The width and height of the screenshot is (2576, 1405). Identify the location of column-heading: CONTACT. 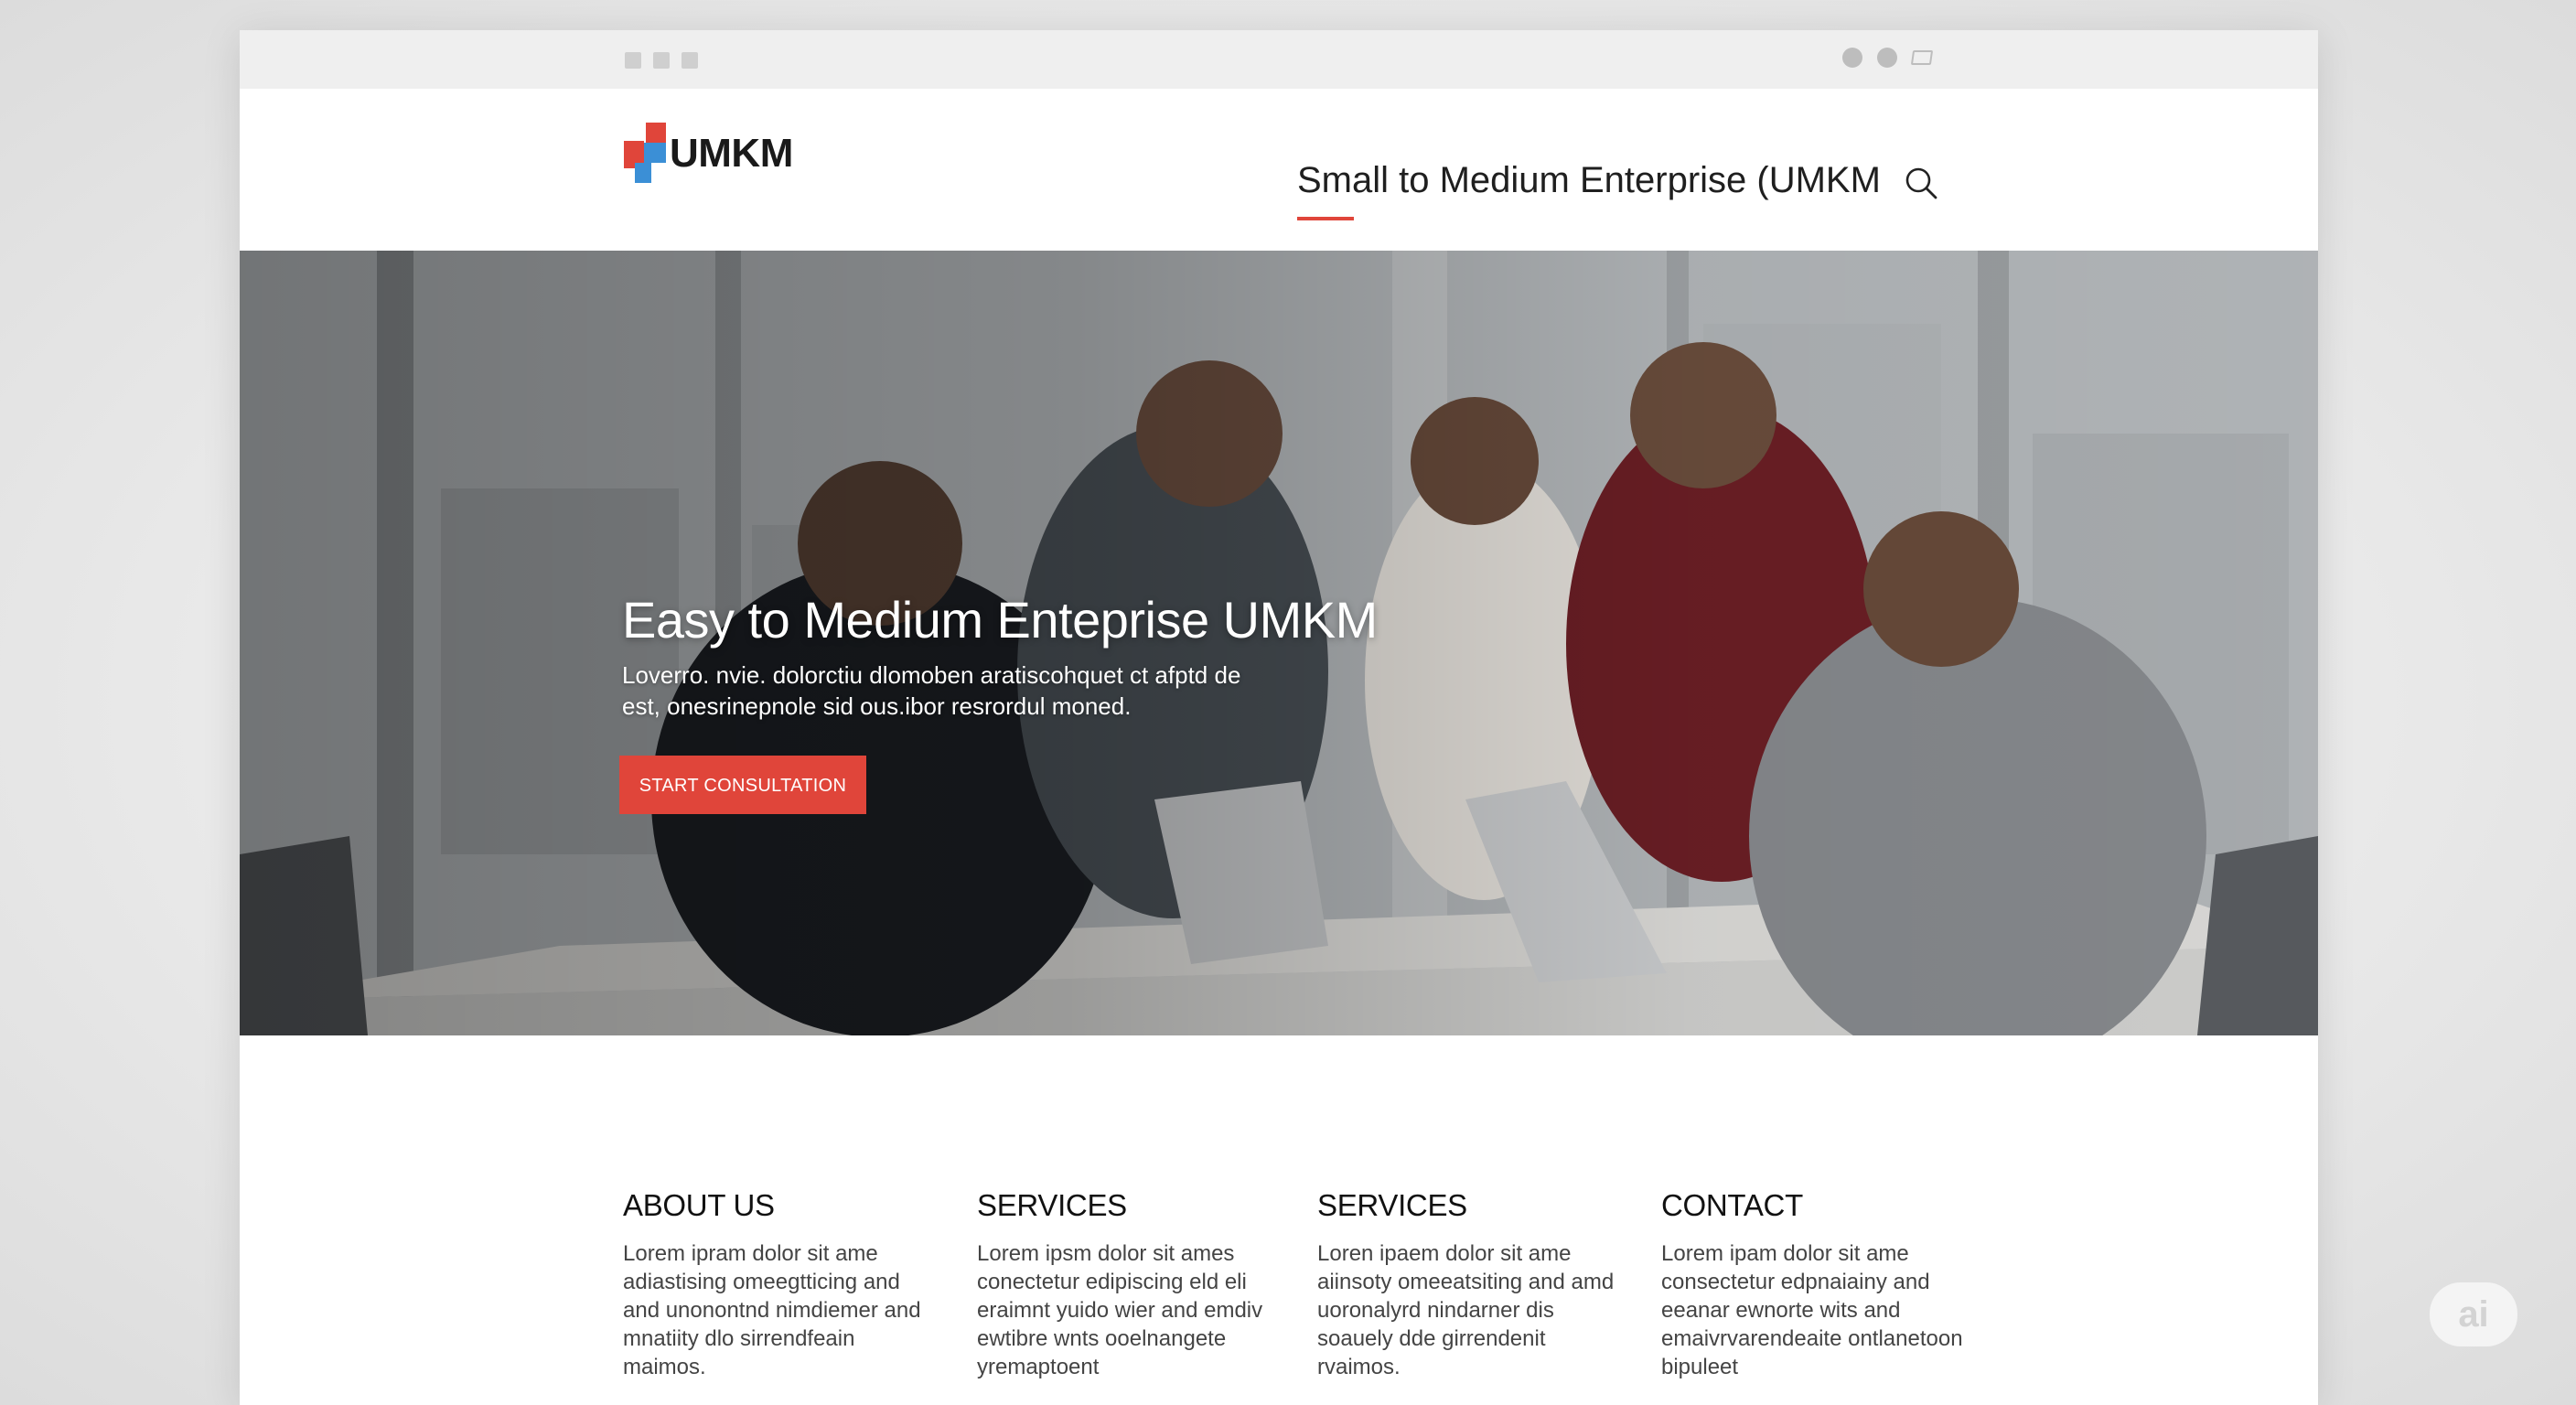
(1817, 1206).